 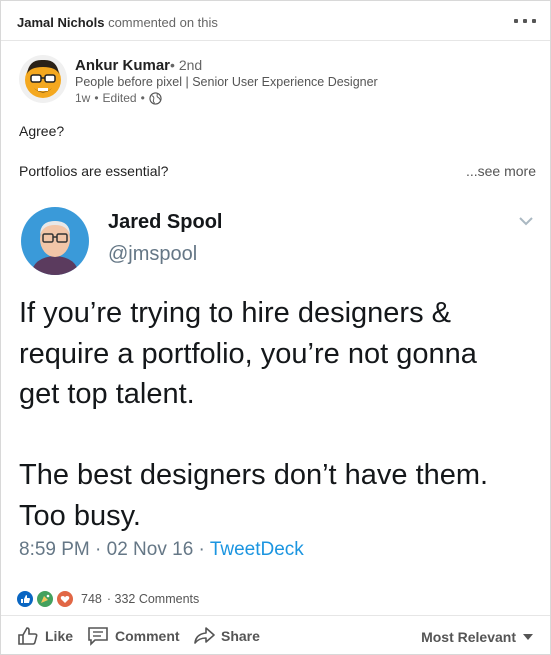 I want to click on post-text-line: Portfolios are essential?, so click(x=94, y=171).